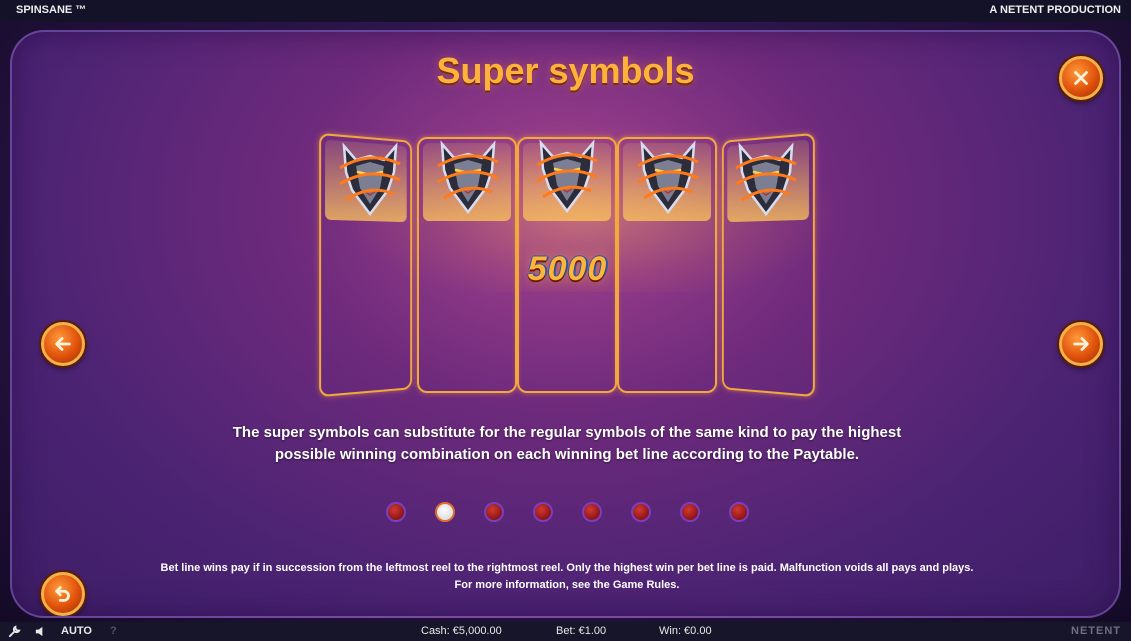 The width and height of the screenshot is (1131, 641). I want to click on win-value-label: 5000, so click(567, 269).